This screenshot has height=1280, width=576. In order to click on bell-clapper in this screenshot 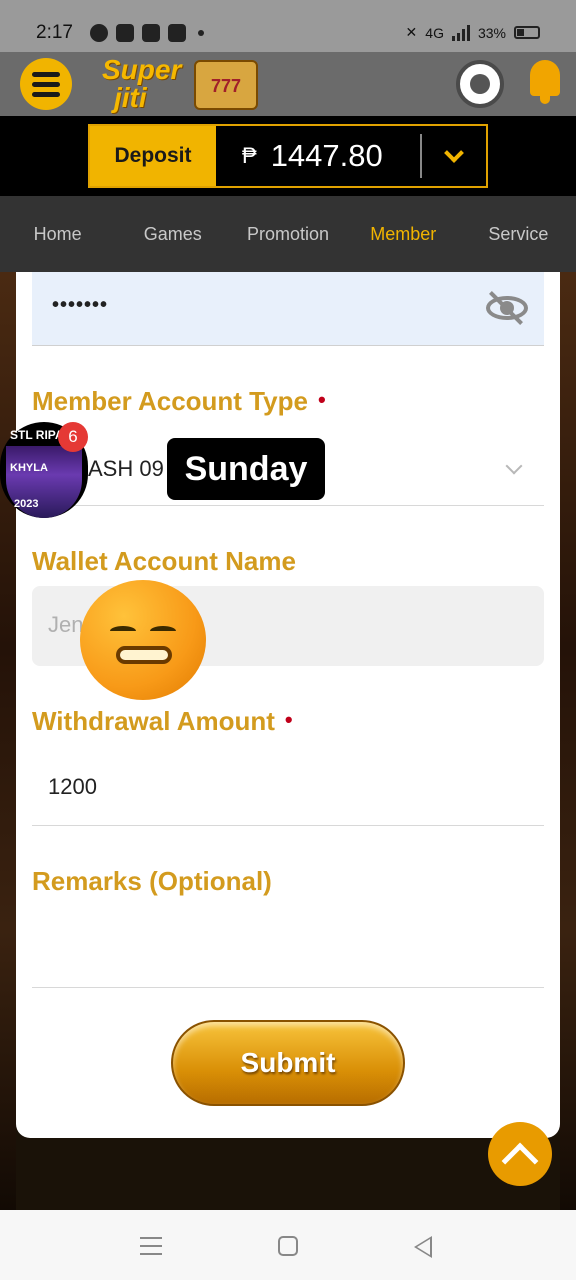, I will do `click(545, 100)`.